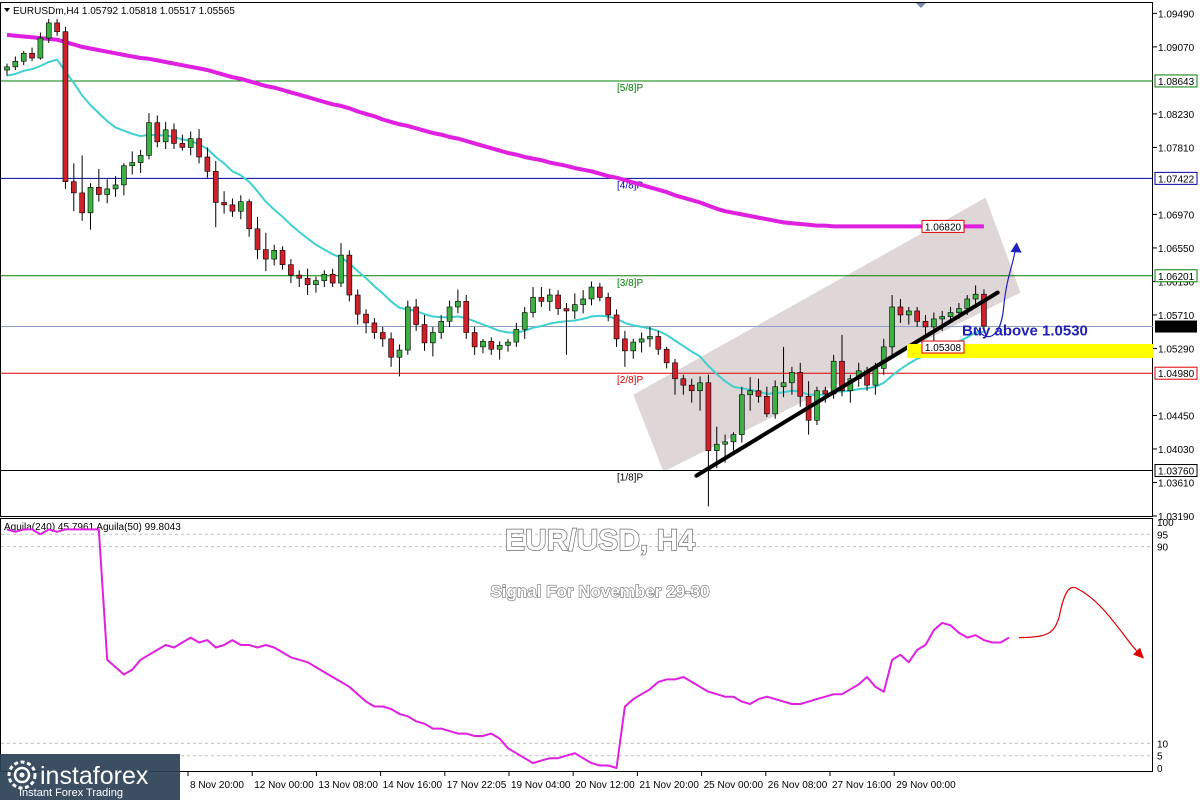  Describe the element at coordinates (1176, 249) in the screenshot. I see `price-tick-label: 1.06550` at that location.